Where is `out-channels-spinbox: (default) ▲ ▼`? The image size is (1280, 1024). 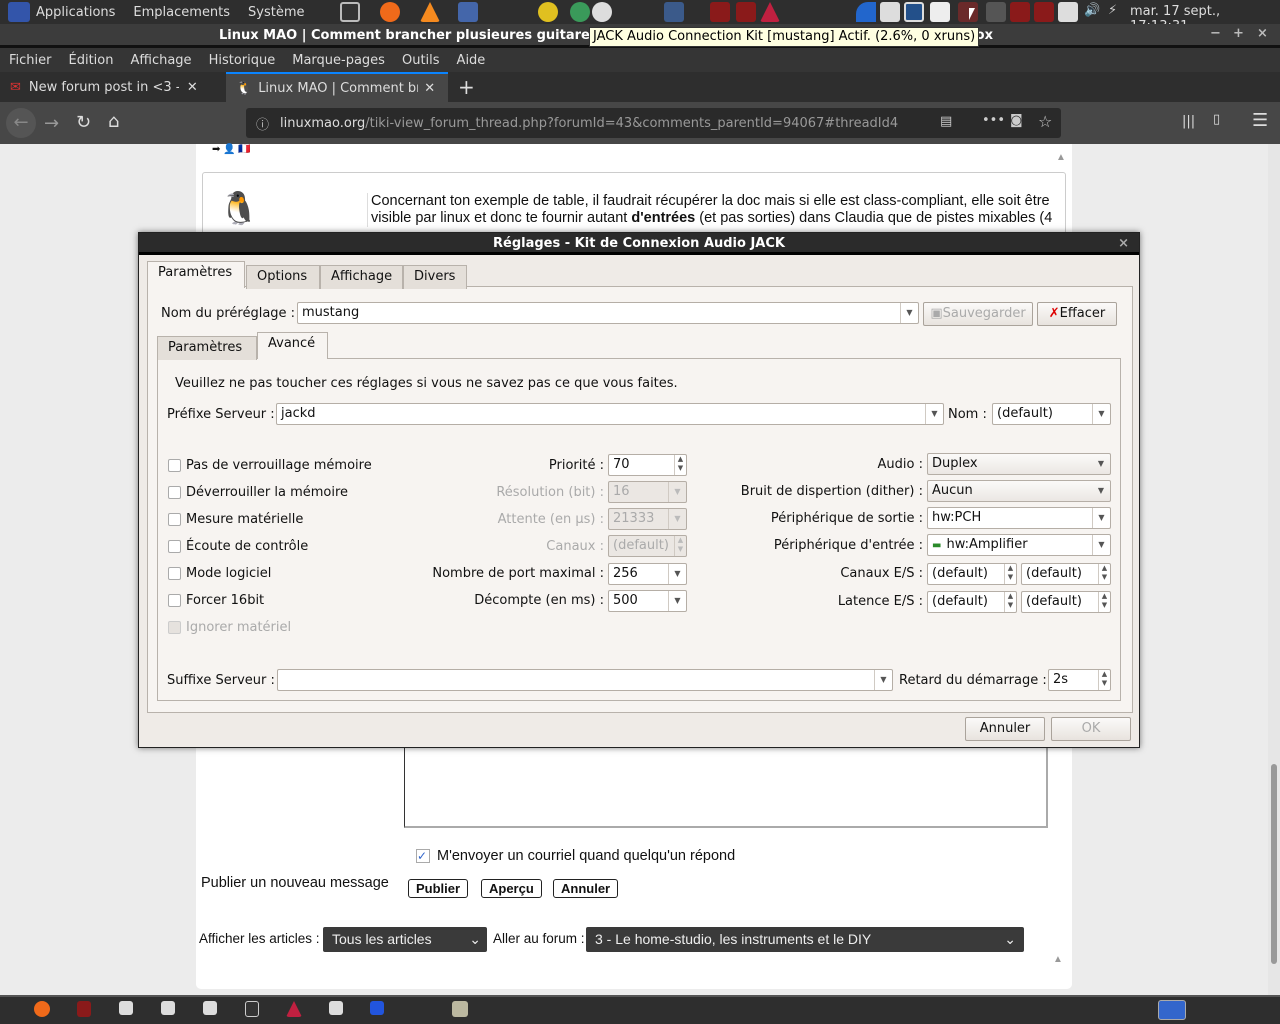
out-channels-spinbox: (default) ▲ ▼ is located at coordinates (1066, 574).